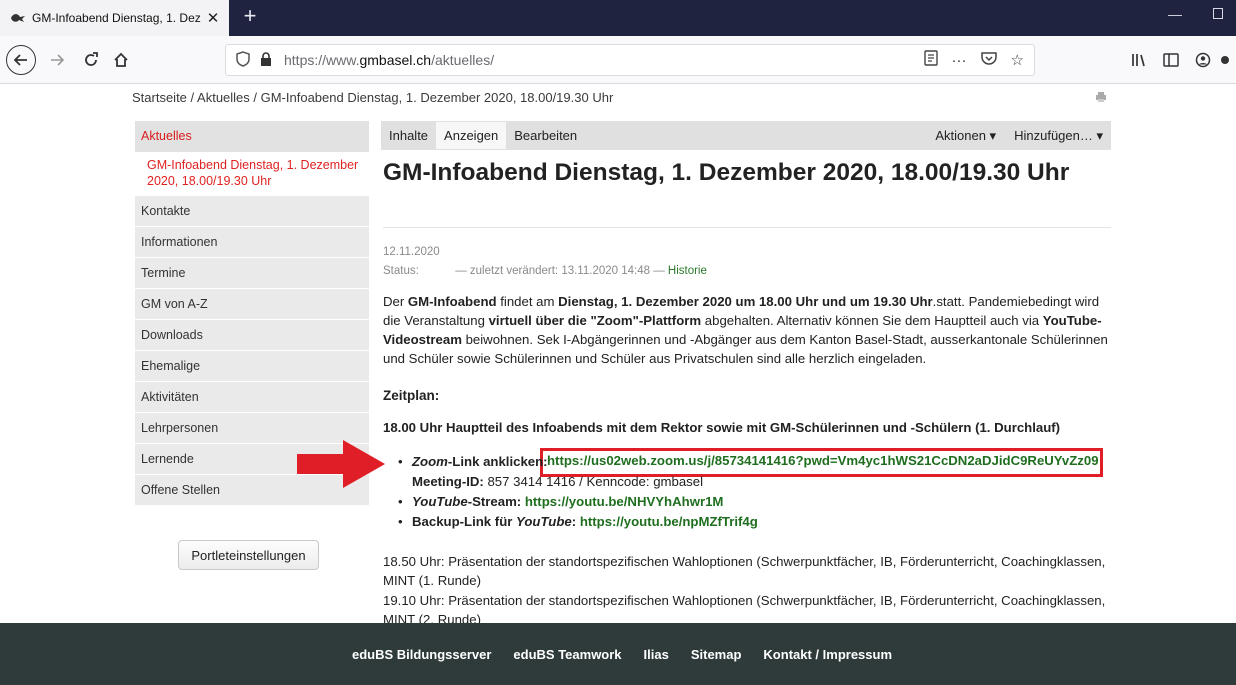  I want to click on extension-icon, so click(1225, 60).